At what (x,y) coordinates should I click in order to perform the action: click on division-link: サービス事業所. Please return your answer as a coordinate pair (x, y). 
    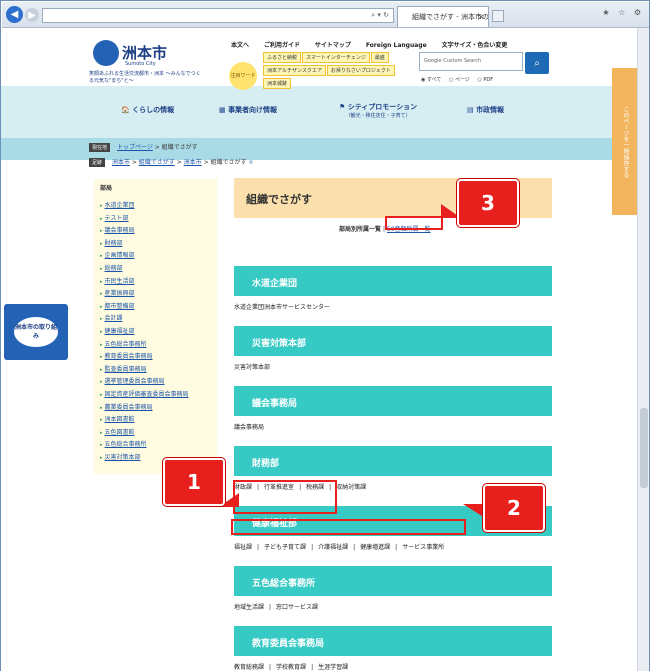
    Looking at the image, I should click on (423, 547).